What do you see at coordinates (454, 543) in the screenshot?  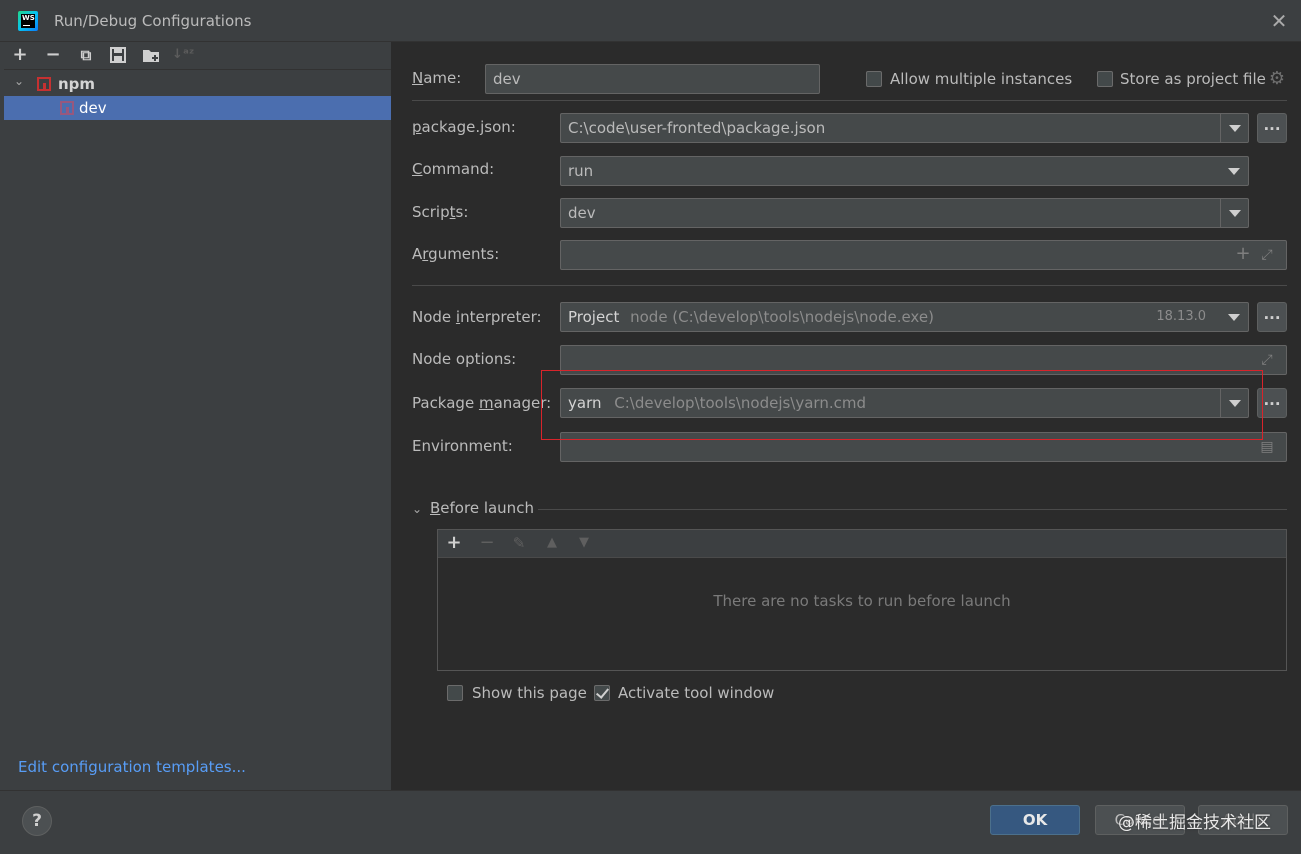 I see `add-task-icon: +` at bounding box center [454, 543].